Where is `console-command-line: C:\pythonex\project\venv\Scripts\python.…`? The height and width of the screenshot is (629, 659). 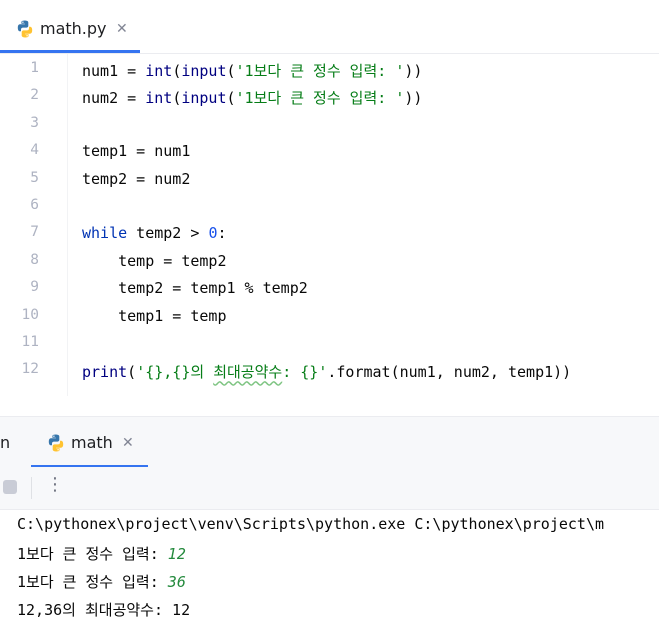 console-command-line: C:\pythonex\project\venv\Scripts\python.… is located at coordinates (310, 524).